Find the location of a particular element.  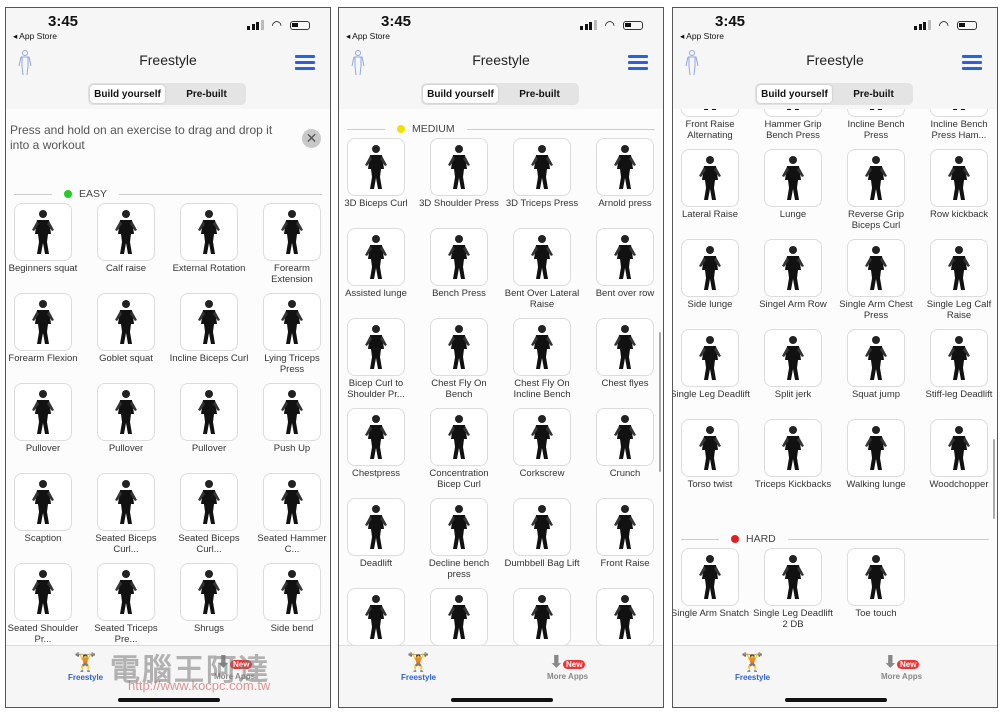

exercise-label: Decline bench press is located at coordinates (459, 569).